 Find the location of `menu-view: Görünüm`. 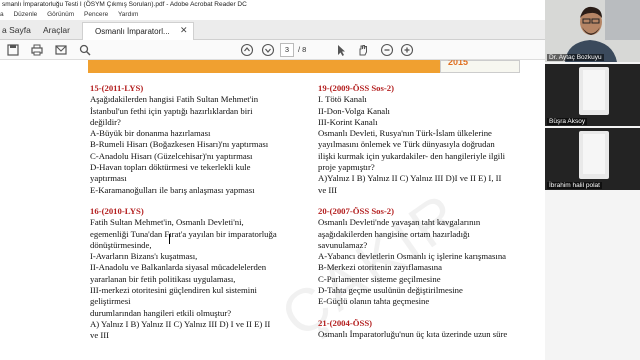

menu-view: Görünüm is located at coordinates (60, 14).